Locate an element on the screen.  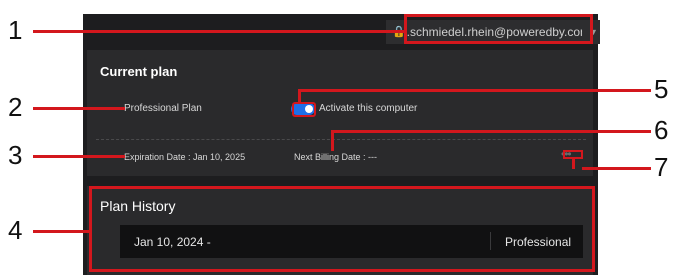
callout-line-5b is located at coordinates (474, 90).